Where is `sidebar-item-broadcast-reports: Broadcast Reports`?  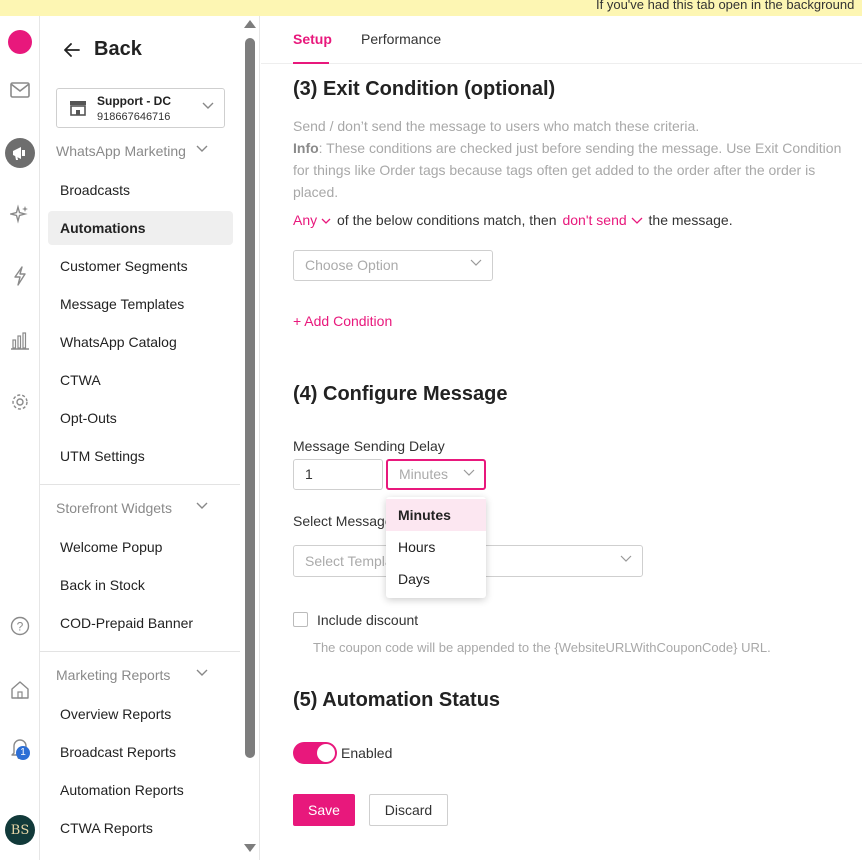
sidebar-item-broadcast-reports: Broadcast Reports is located at coordinates (140, 752).